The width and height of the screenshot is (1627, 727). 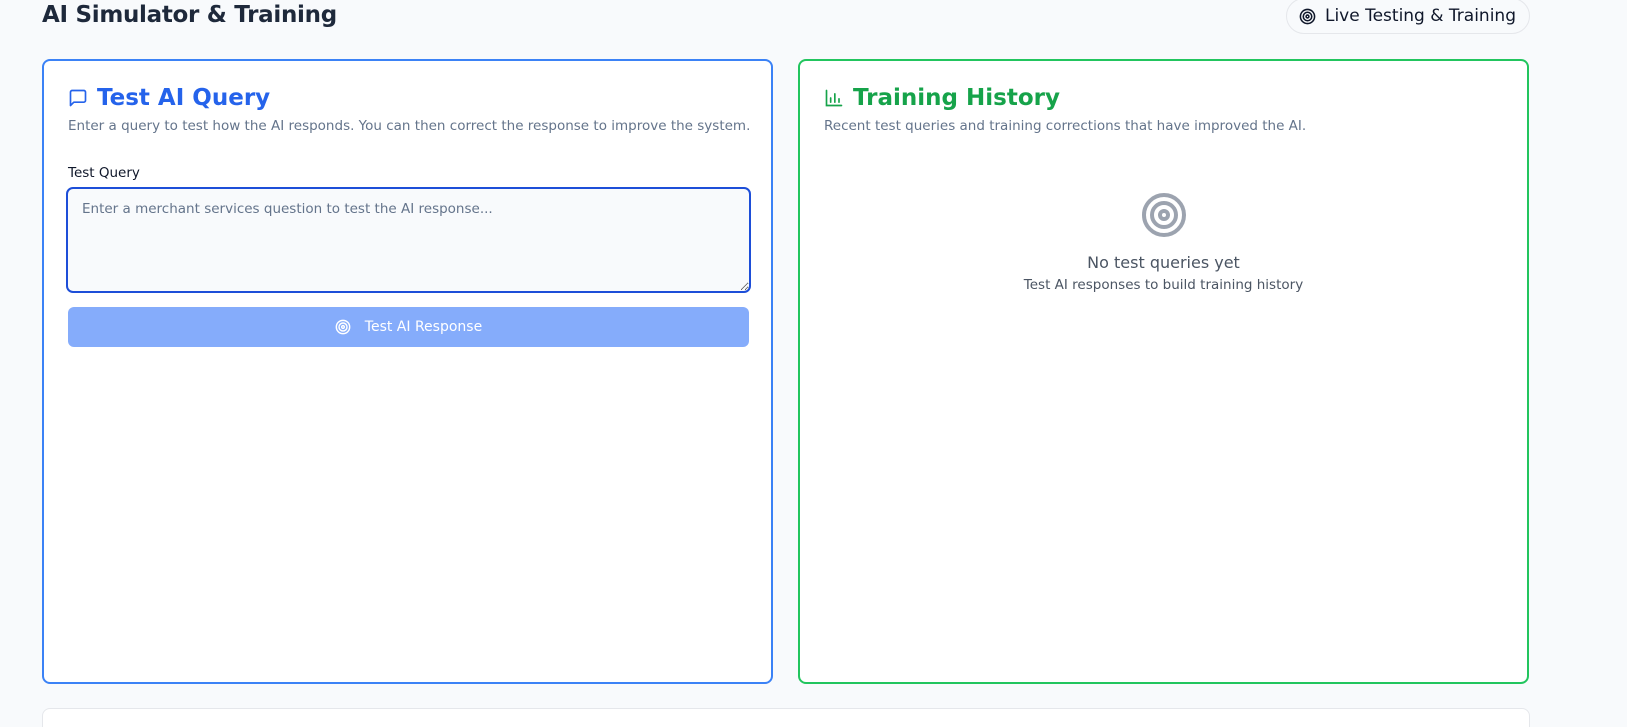 I want to click on test-ai-response-label: Test AI Response, so click(x=423, y=327).